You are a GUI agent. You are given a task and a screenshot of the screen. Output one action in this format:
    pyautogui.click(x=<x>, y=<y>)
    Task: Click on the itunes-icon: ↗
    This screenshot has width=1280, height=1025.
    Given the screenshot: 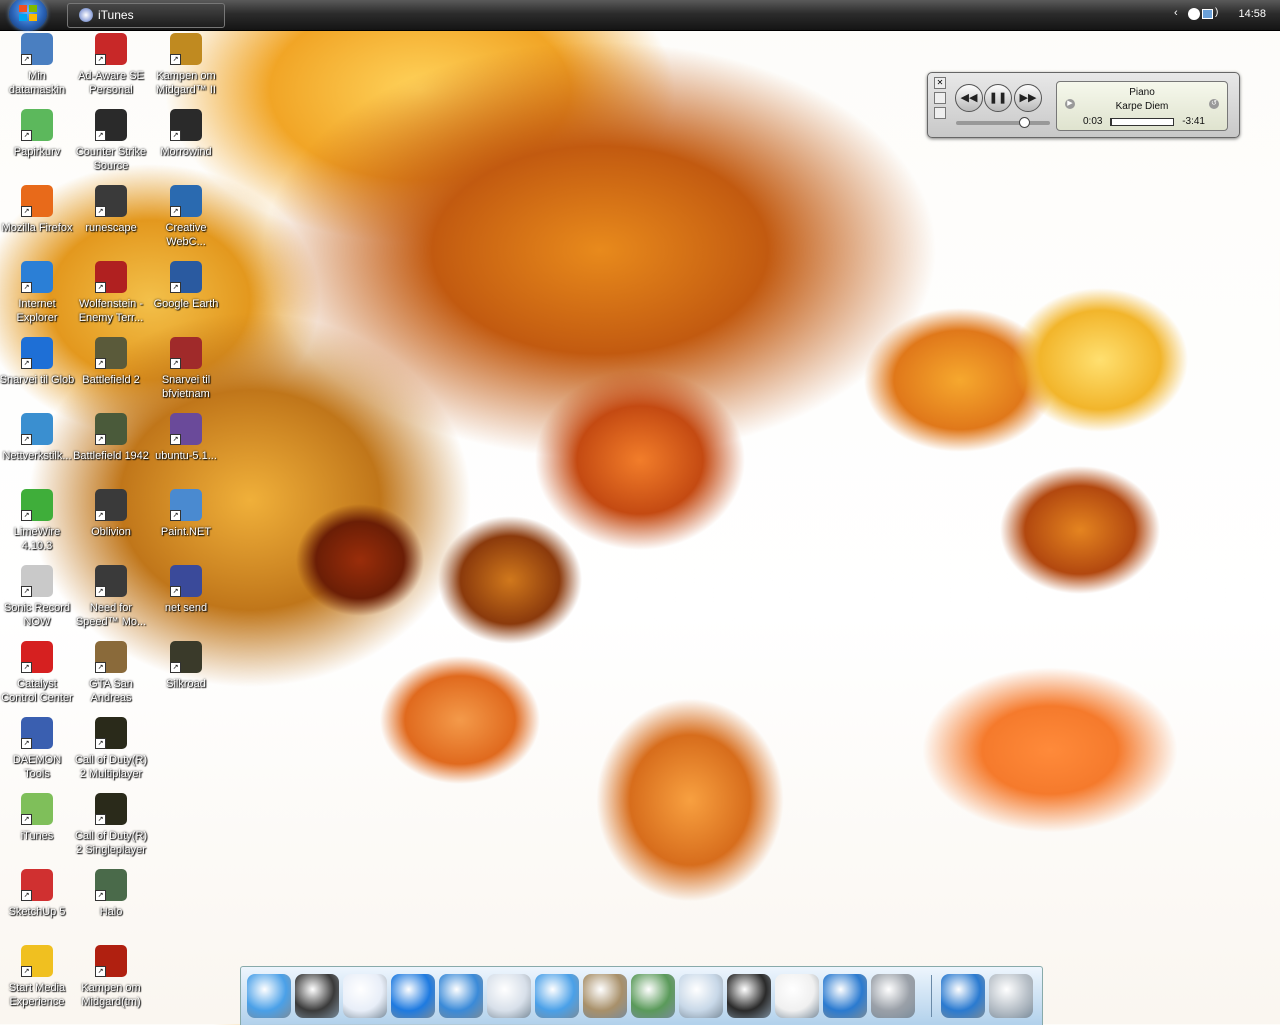 What is the action you would take?
    pyautogui.click(x=37, y=809)
    